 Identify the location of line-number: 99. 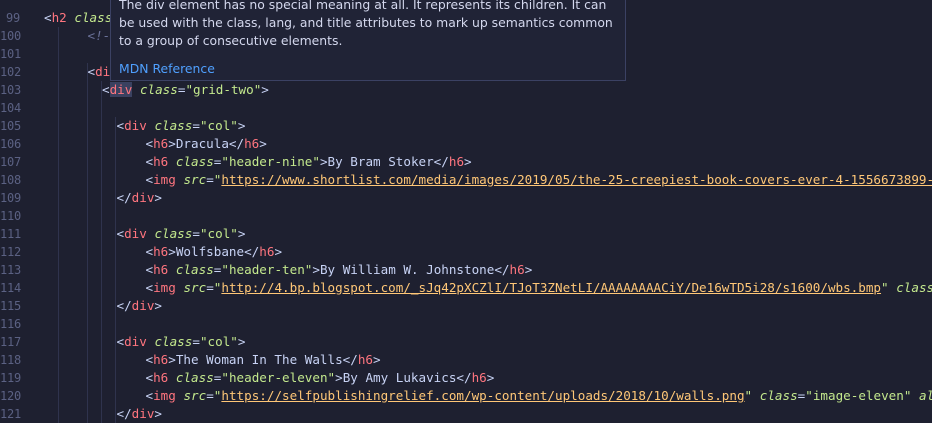
(12, 18).